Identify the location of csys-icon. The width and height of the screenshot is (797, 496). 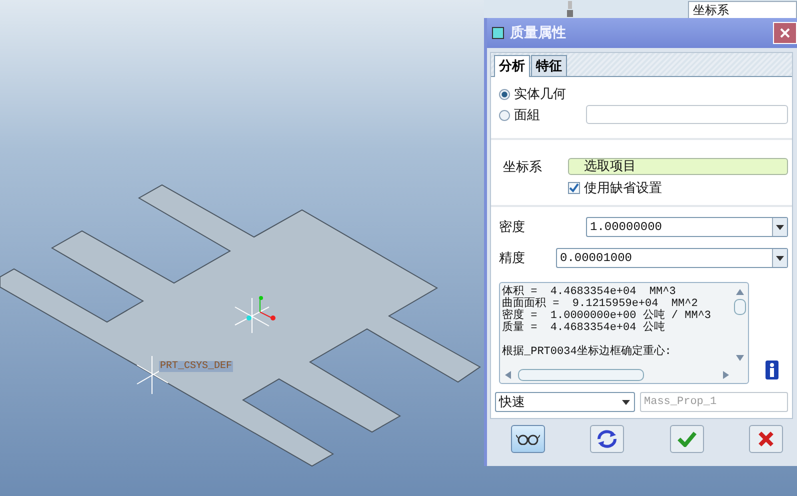
(255, 315).